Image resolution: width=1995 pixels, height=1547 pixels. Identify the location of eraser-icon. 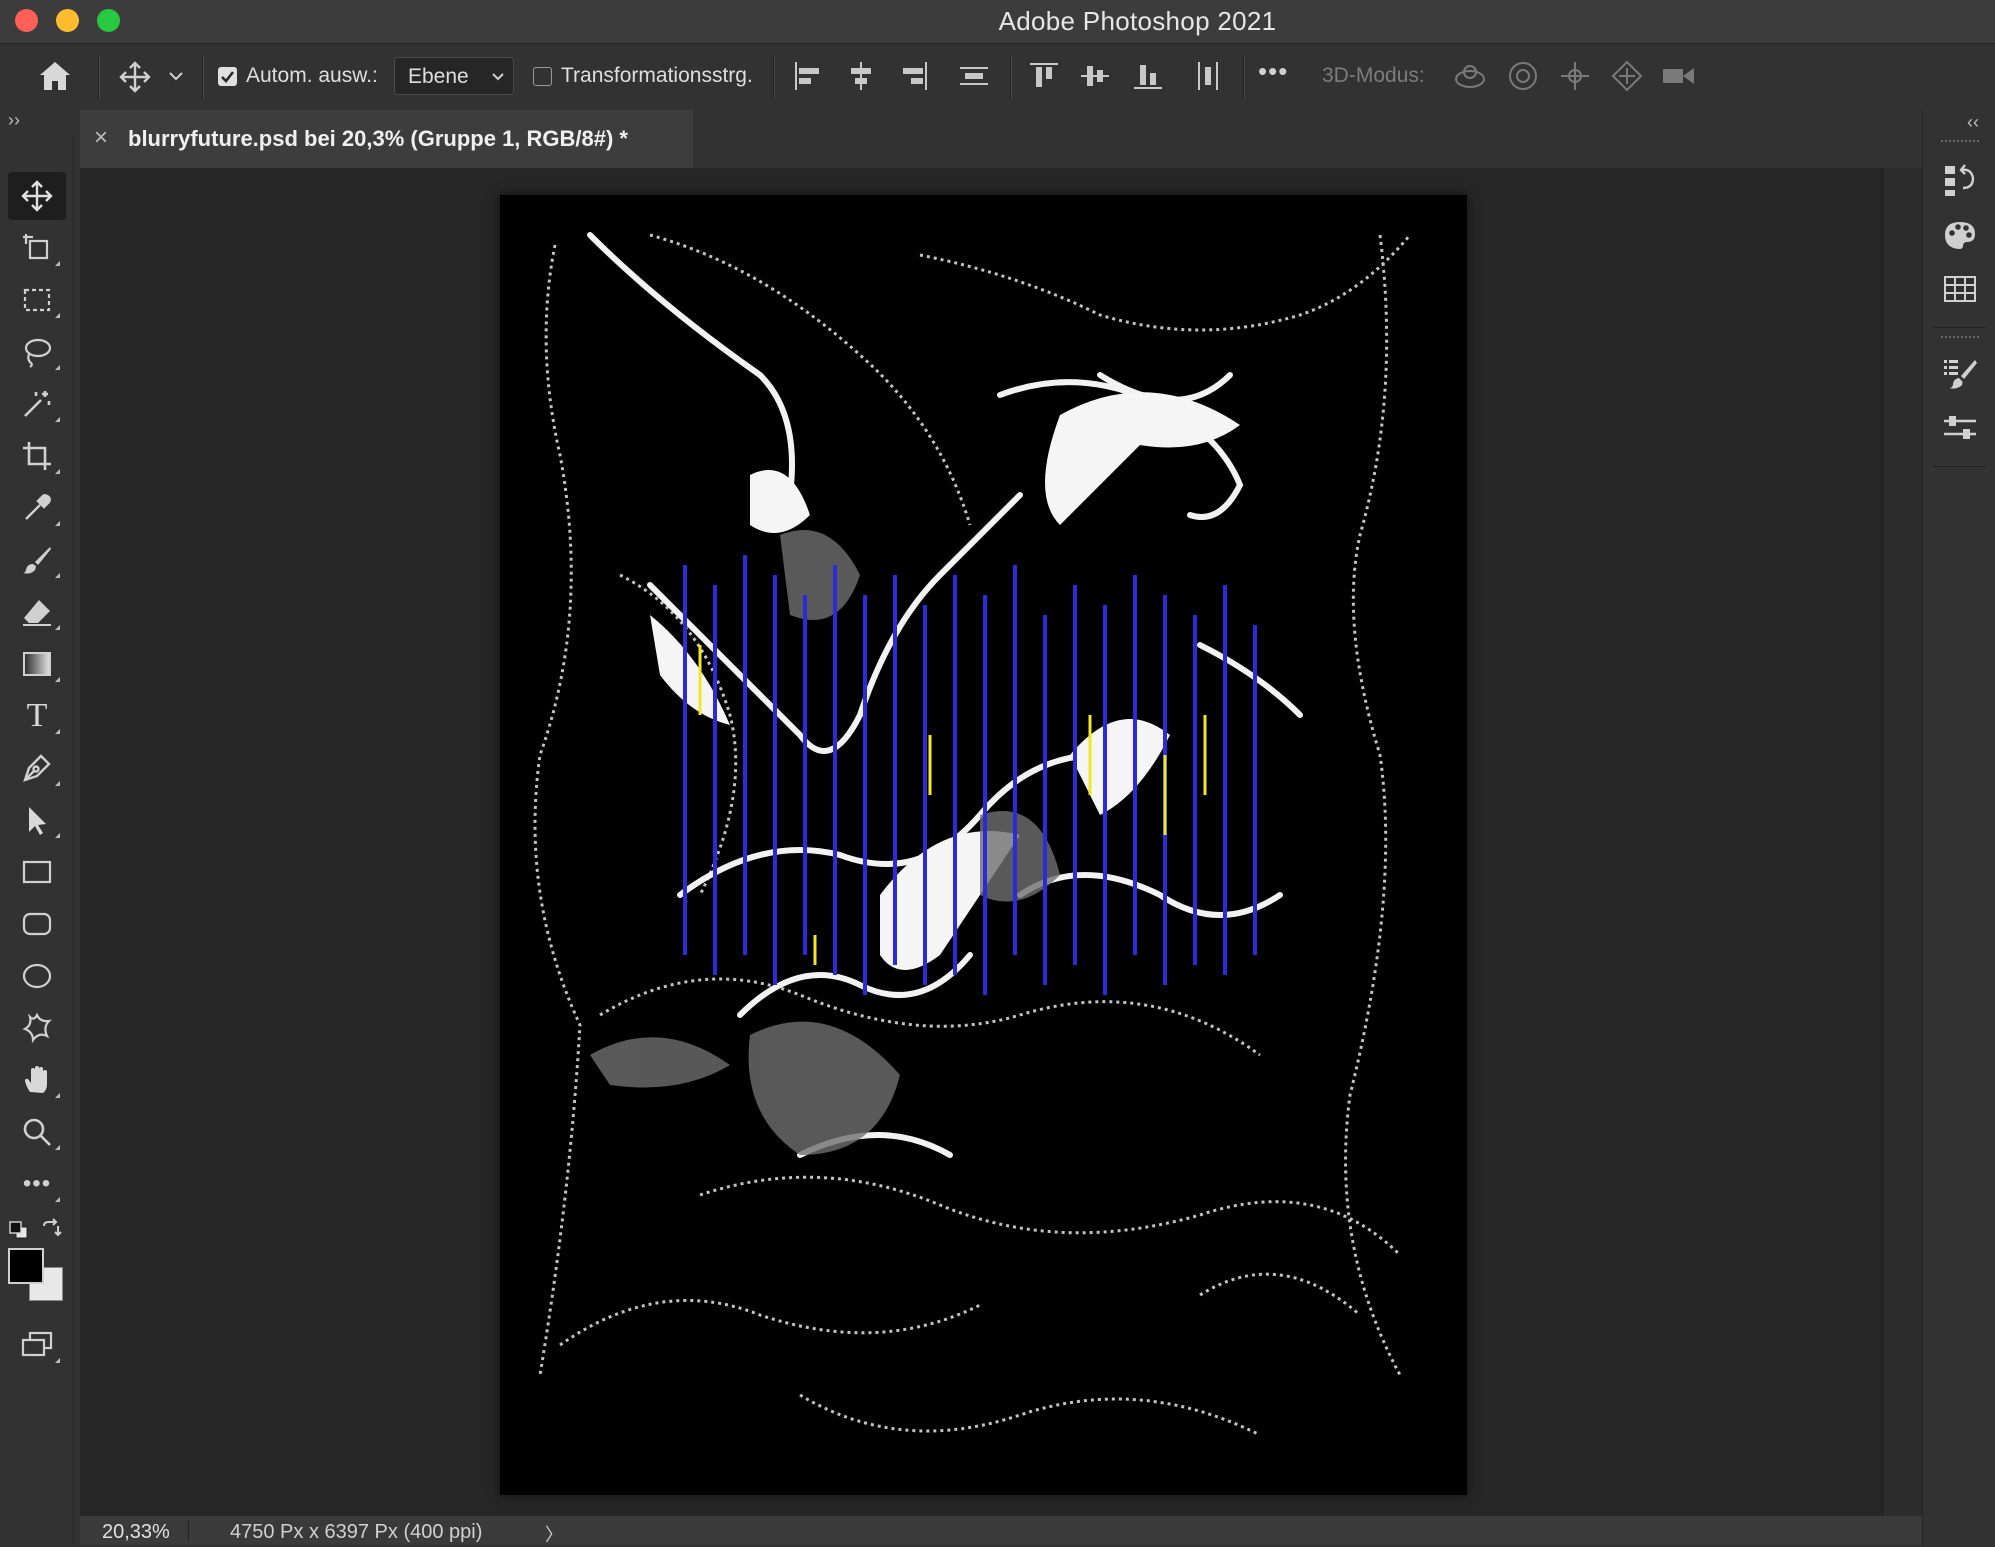
(37, 613).